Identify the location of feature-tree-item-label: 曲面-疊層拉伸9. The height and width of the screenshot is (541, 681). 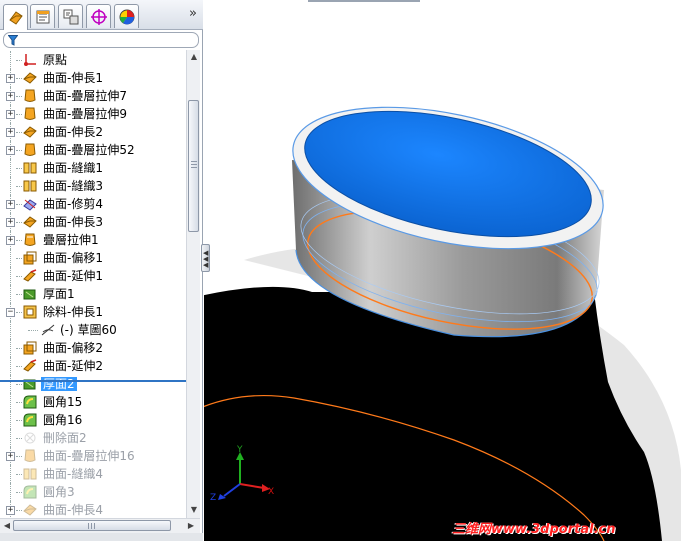
(85, 114).